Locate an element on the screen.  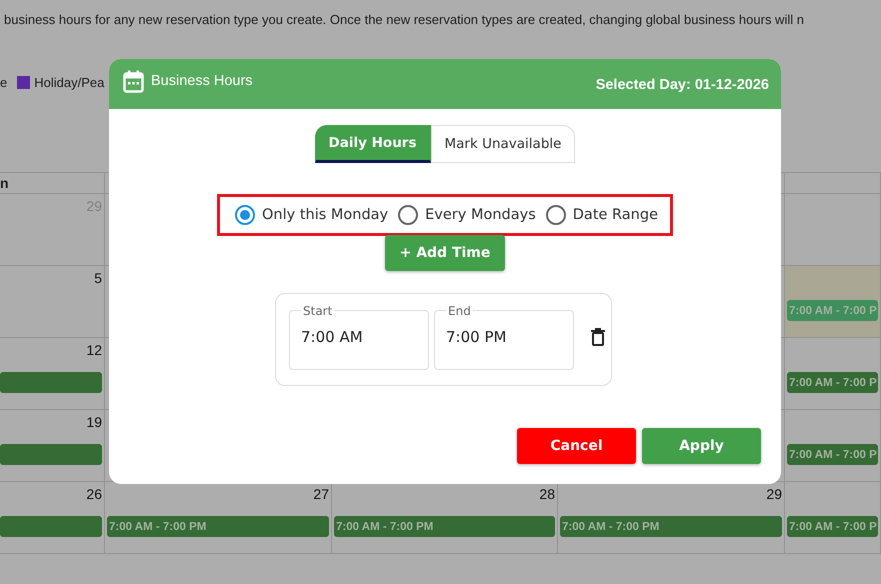
legend-label: e is located at coordinates (4, 82).